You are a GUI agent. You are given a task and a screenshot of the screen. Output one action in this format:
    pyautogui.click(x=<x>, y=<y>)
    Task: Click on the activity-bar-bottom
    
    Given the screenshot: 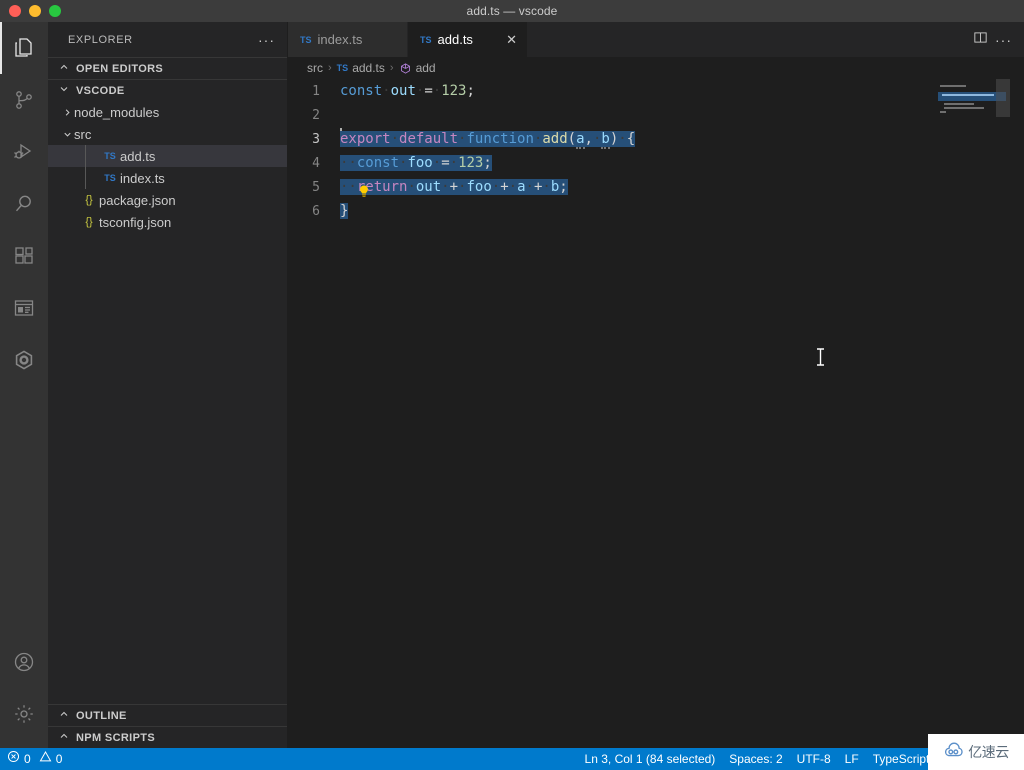 What is the action you would take?
    pyautogui.click(x=24, y=692)
    